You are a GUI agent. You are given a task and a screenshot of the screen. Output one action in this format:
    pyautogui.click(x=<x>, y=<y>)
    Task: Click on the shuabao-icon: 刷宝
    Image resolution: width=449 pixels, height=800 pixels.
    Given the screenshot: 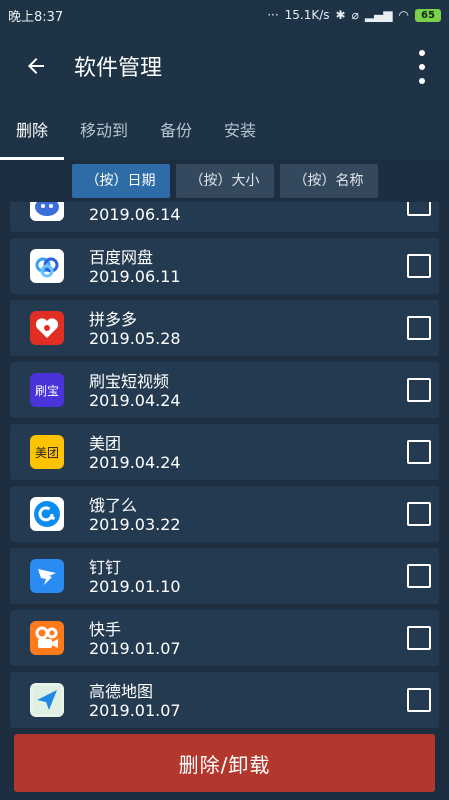 What is the action you would take?
    pyautogui.click(x=47, y=390)
    